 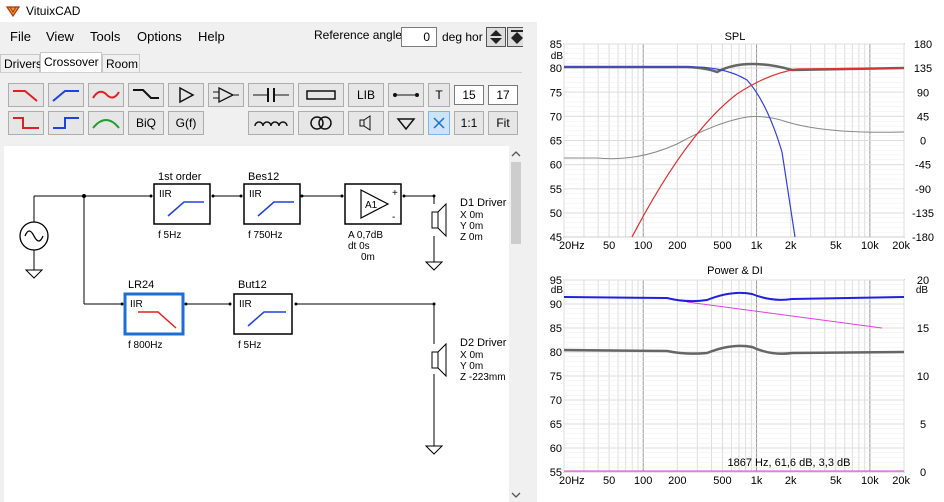 I want to click on inductor-button, so click(x=271, y=123).